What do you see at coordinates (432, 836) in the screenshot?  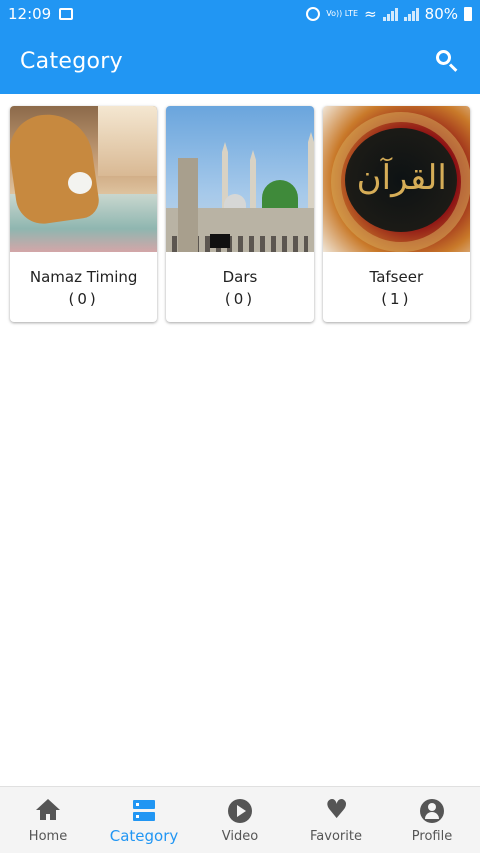 I see `nav-label: Profile` at bounding box center [432, 836].